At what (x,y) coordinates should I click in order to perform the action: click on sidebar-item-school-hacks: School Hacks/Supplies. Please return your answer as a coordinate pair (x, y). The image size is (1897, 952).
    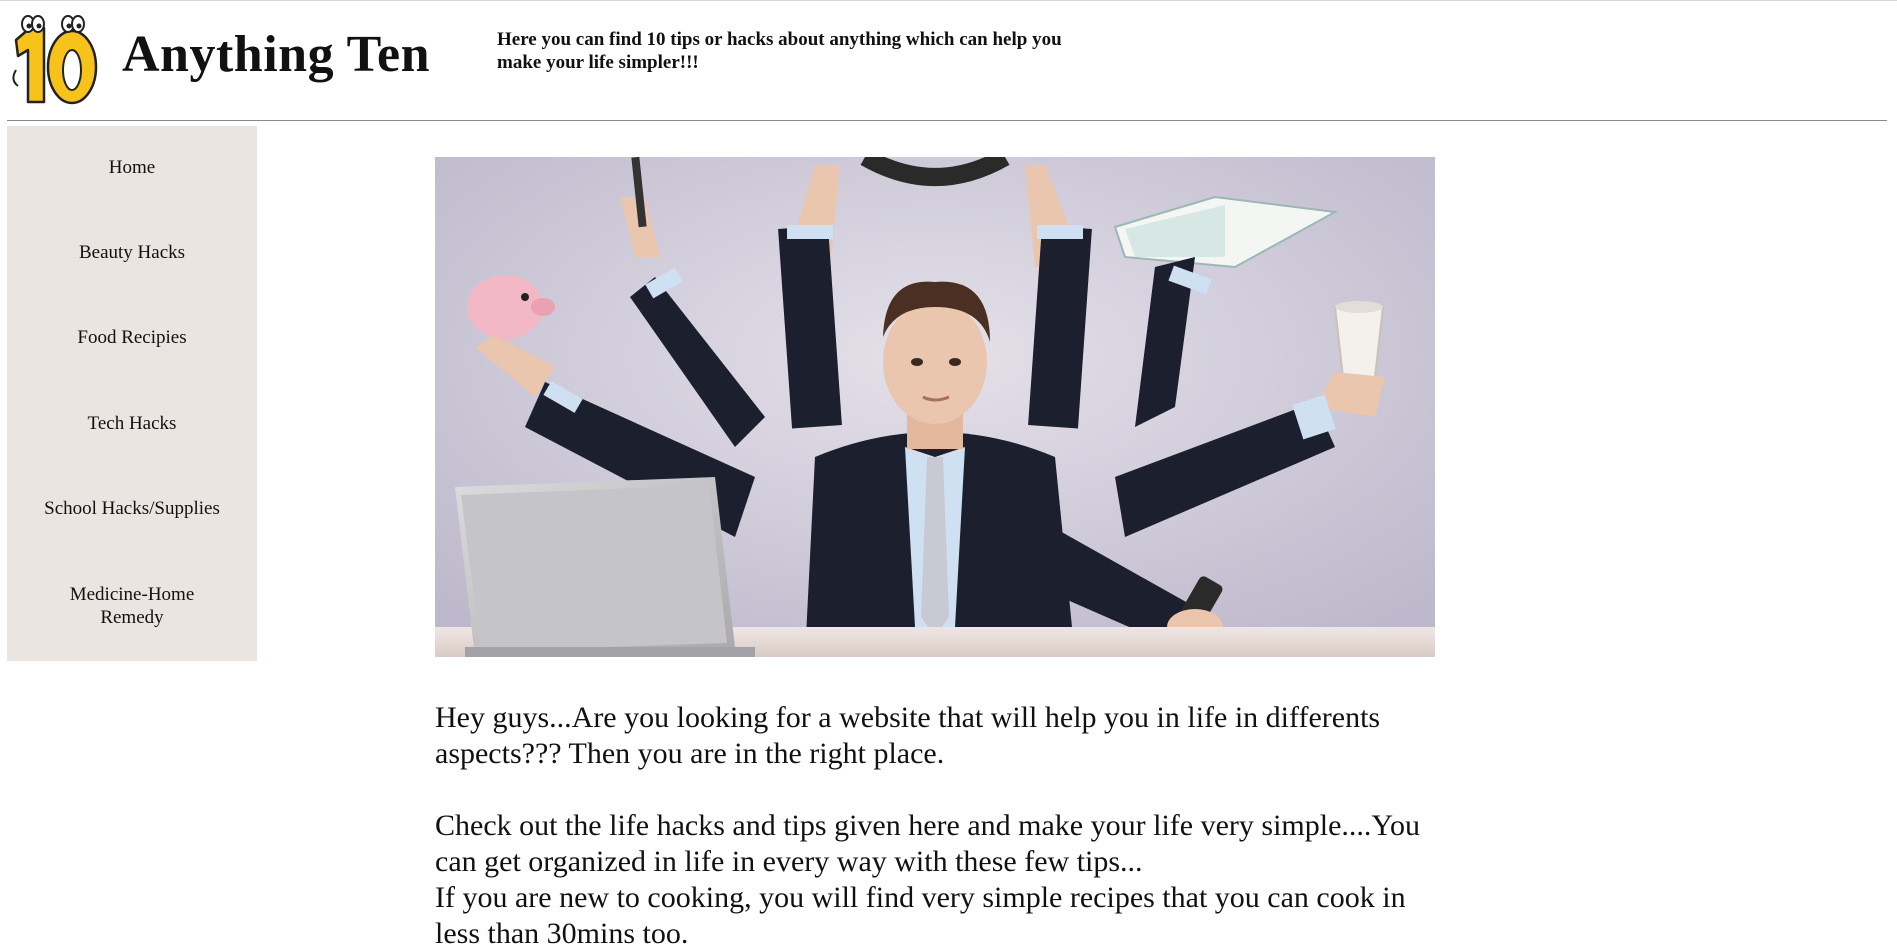
    Looking at the image, I should click on (132, 508).